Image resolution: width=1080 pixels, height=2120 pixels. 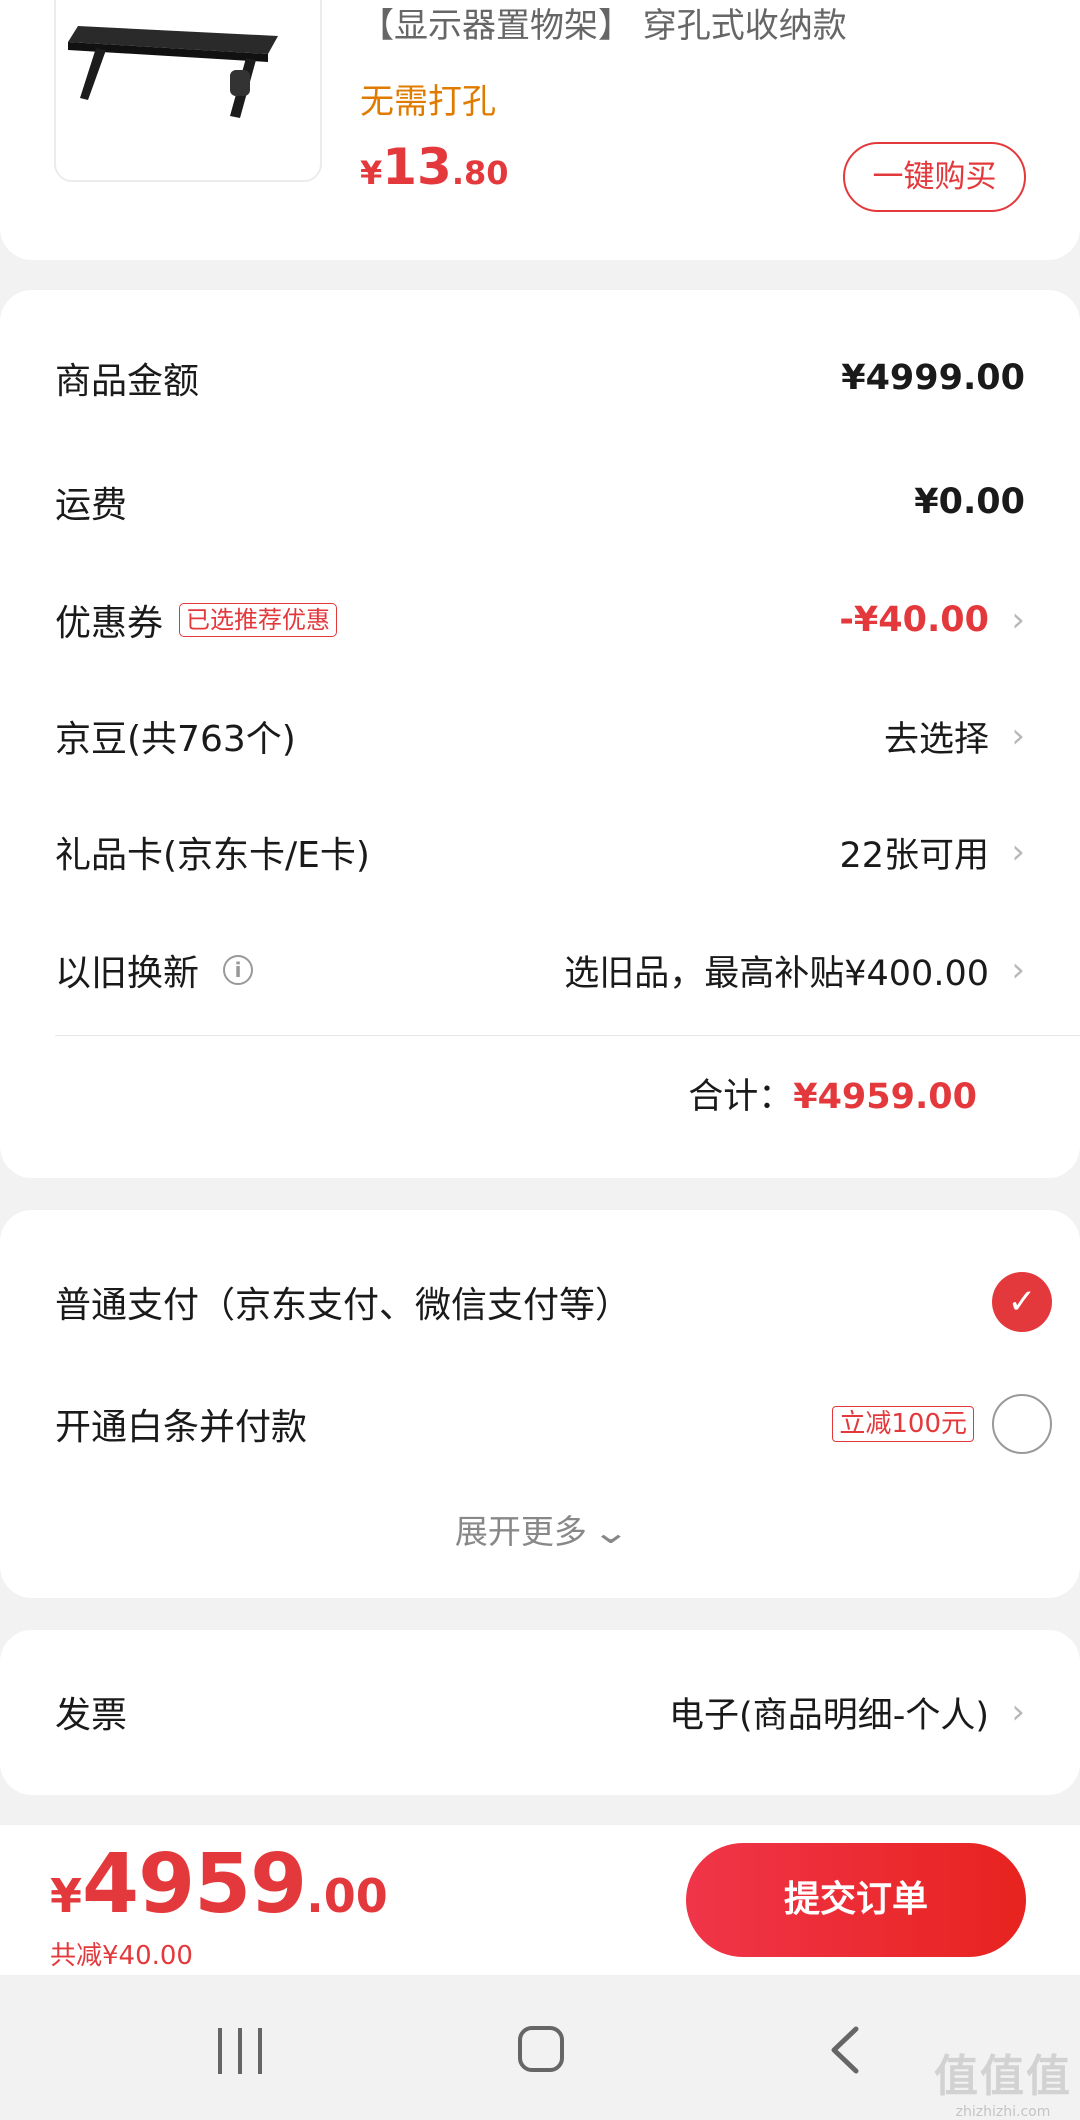 What do you see at coordinates (121, 1956) in the screenshot?
I see `checkout-saved: 共减¥40.00` at bounding box center [121, 1956].